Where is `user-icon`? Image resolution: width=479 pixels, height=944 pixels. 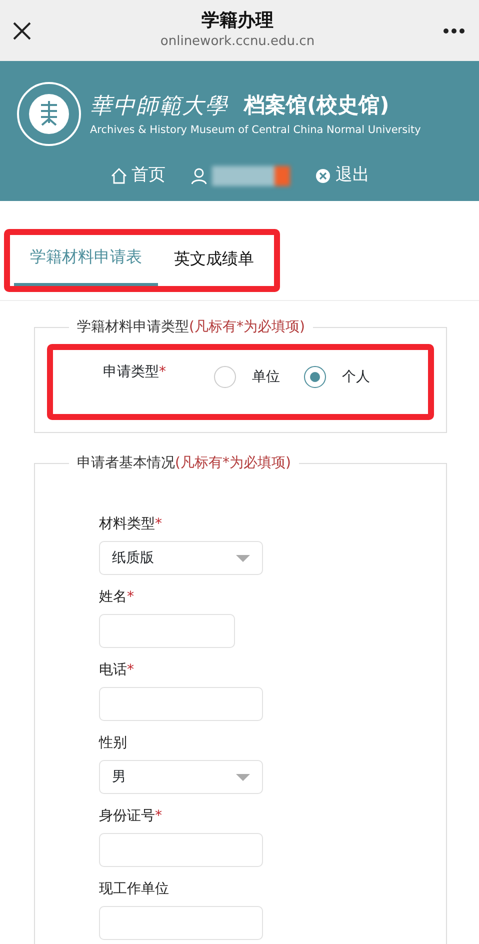 user-icon is located at coordinates (199, 175).